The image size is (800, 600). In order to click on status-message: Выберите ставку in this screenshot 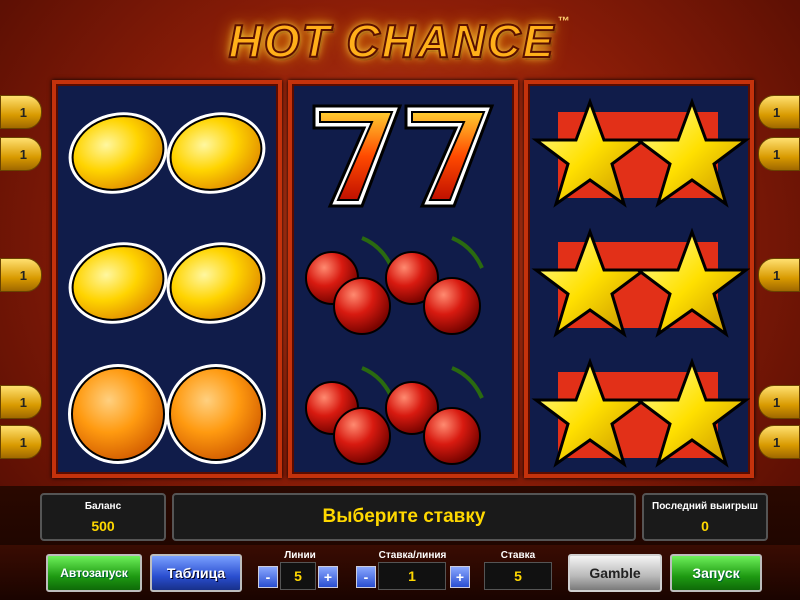, I will do `click(404, 516)`.